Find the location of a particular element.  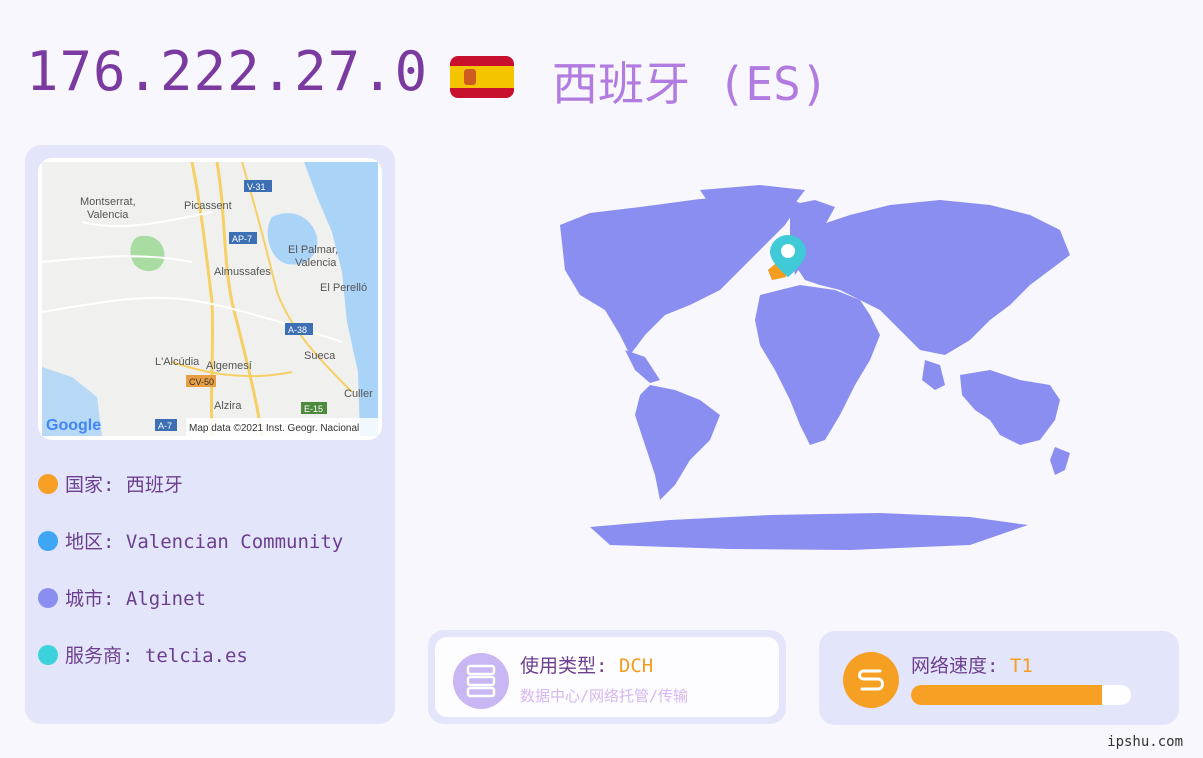

map-label-almussafes: Almussafes is located at coordinates (242, 272).